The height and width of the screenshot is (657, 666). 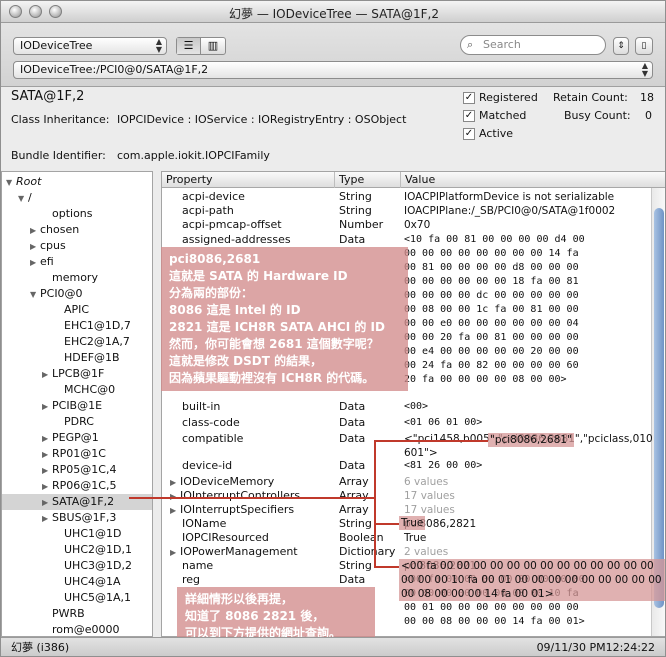 What do you see at coordinates (56, 45) in the screenshot?
I see `plane-popup-label: IODeviceTree` at bounding box center [56, 45].